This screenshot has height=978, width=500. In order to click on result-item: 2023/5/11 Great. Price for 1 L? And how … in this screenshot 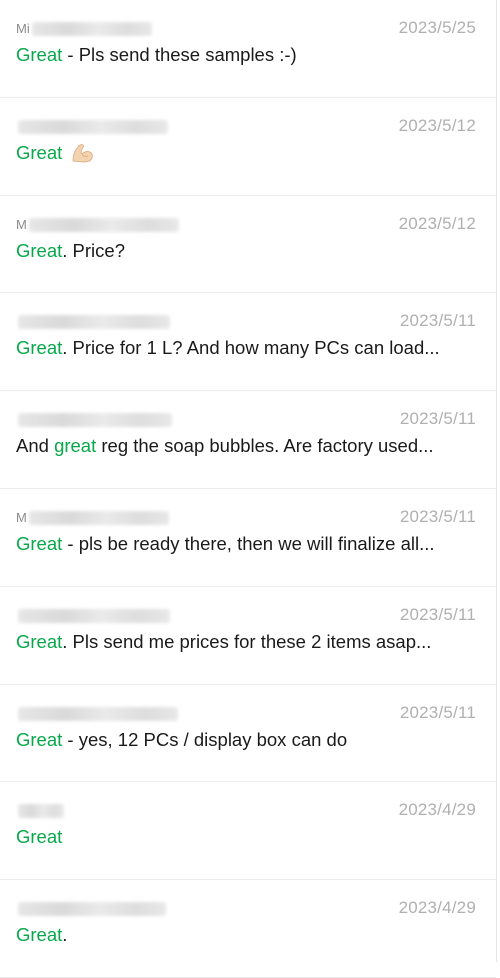, I will do `click(248, 342)`.